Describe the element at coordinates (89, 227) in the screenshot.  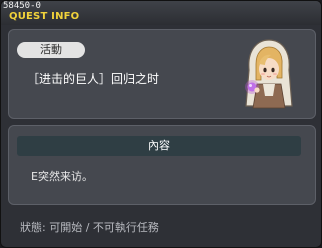
I see `quest-status: 狀態: 可開始 / 不可執行任務` at that location.